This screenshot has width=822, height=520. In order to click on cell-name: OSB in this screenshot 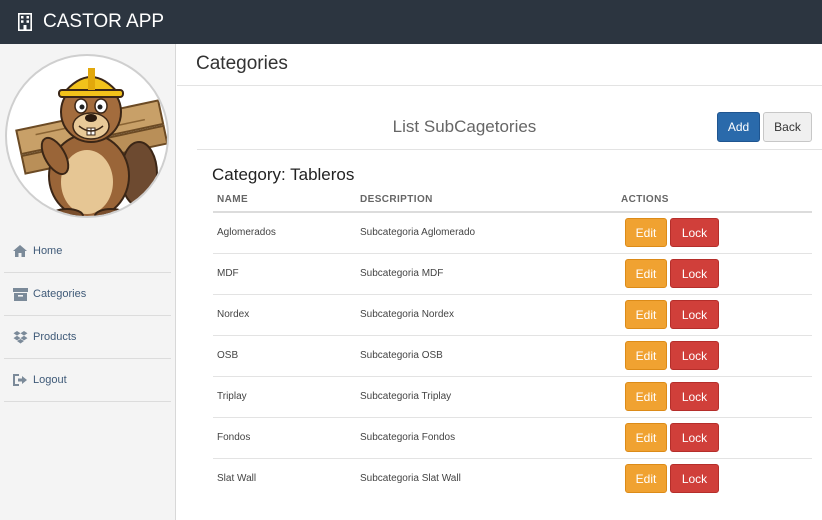, I will do `click(284, 356)`.